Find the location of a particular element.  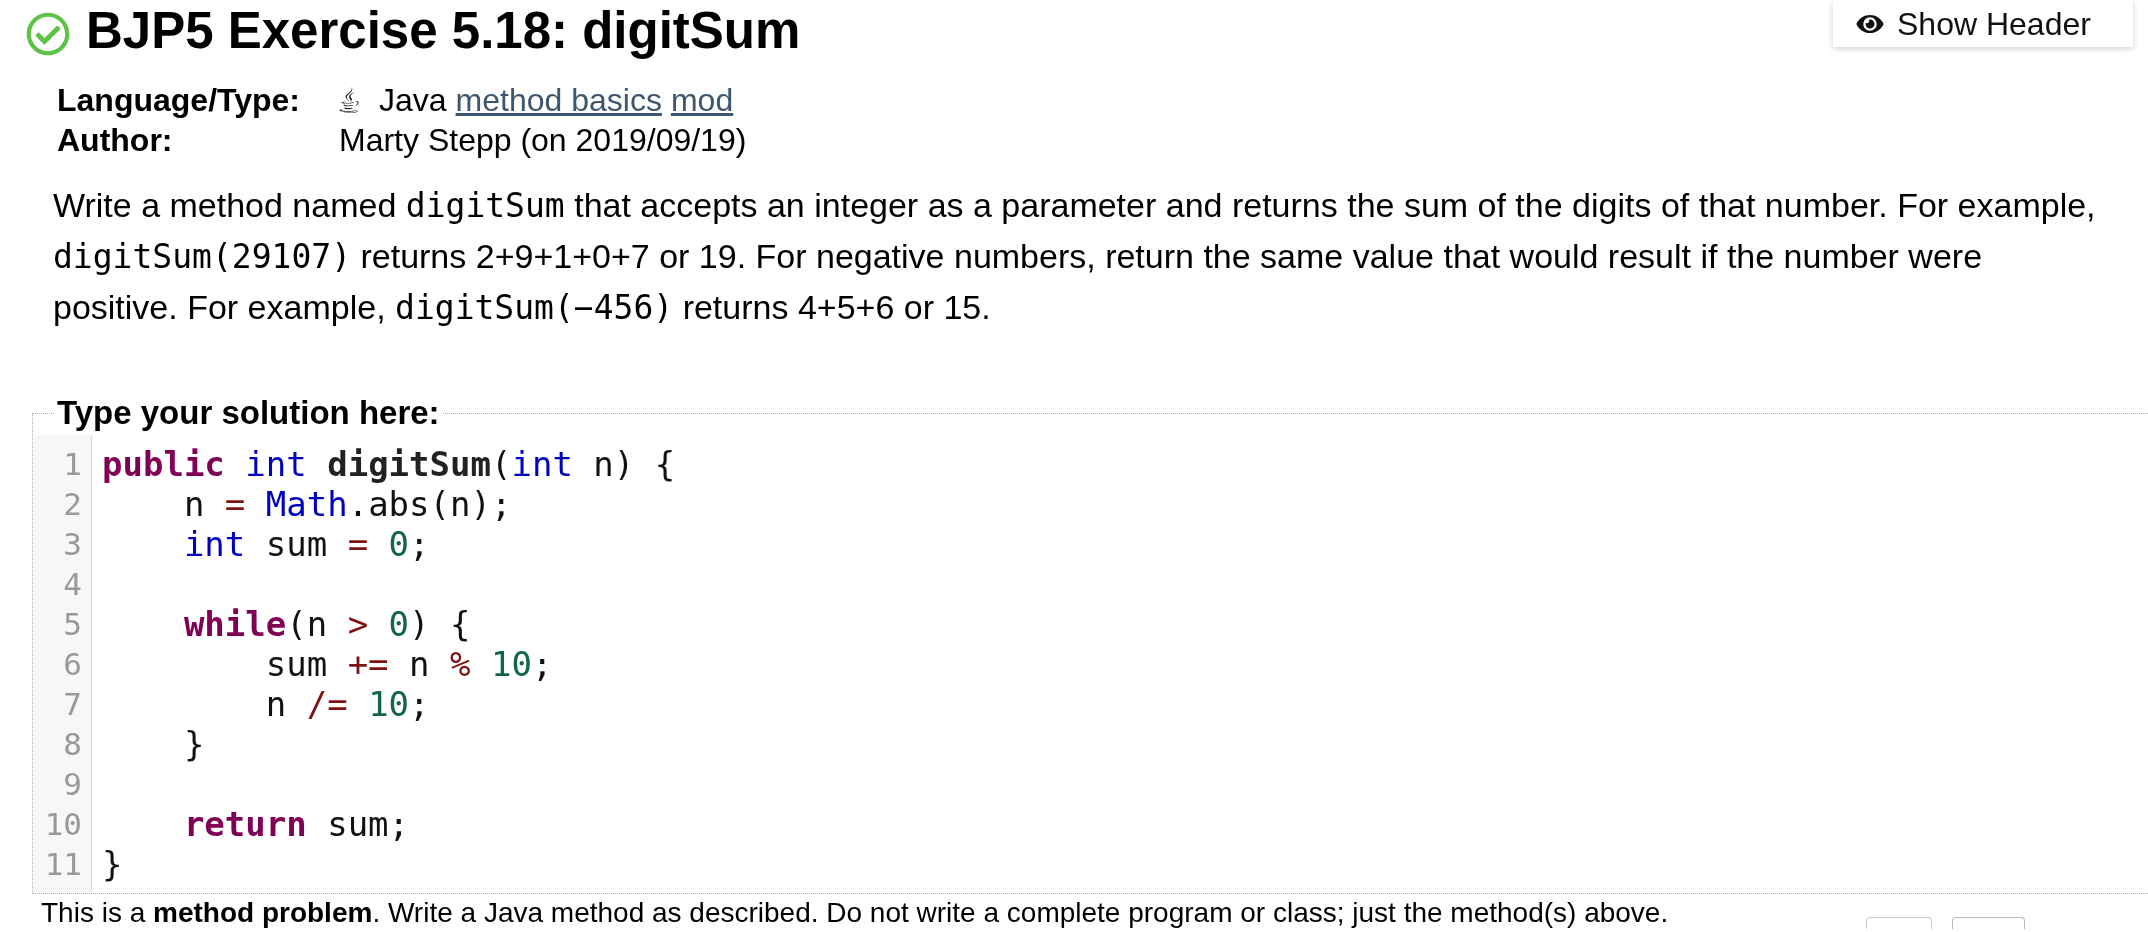

code-line: int sum = 0; is located at coordinates (306, 544).